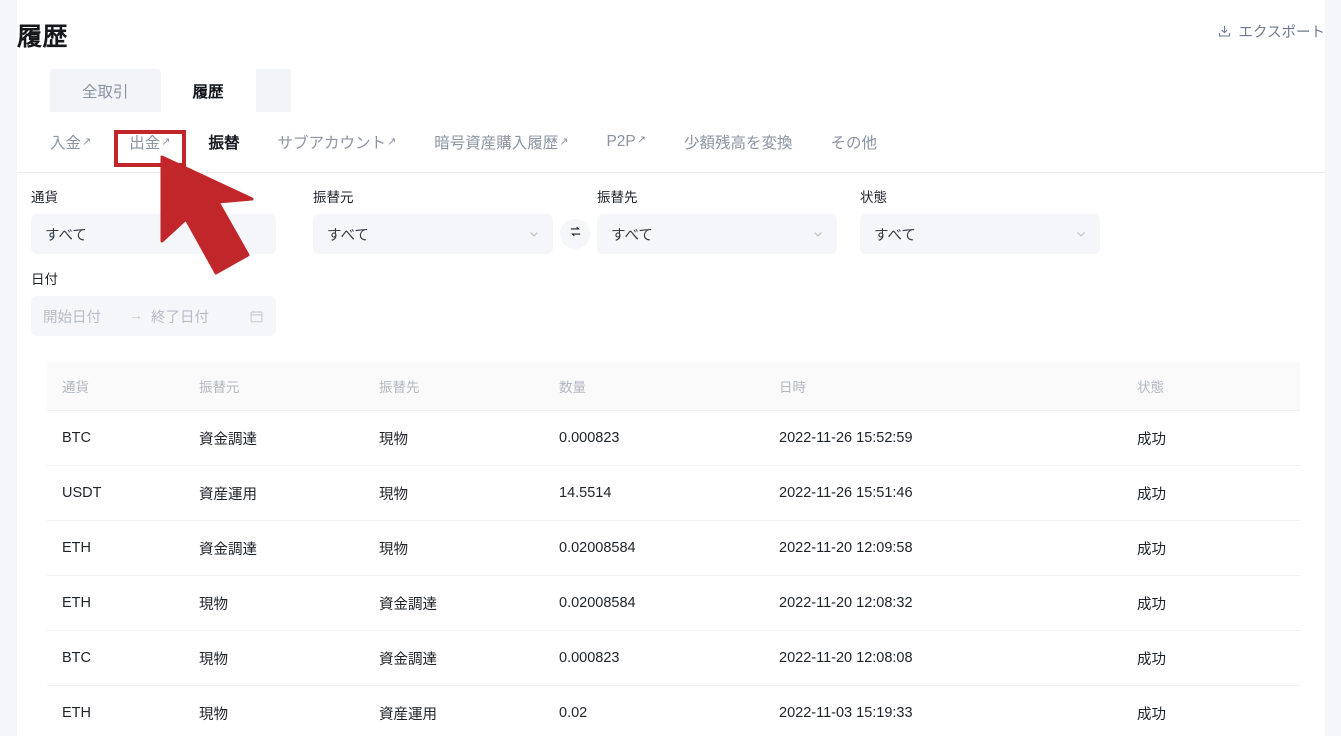  What do you see at coordinates (70, 142) in the screenshot?
I see `subtab-deposit: 入金 ↗` at bounding box center [70, 142].